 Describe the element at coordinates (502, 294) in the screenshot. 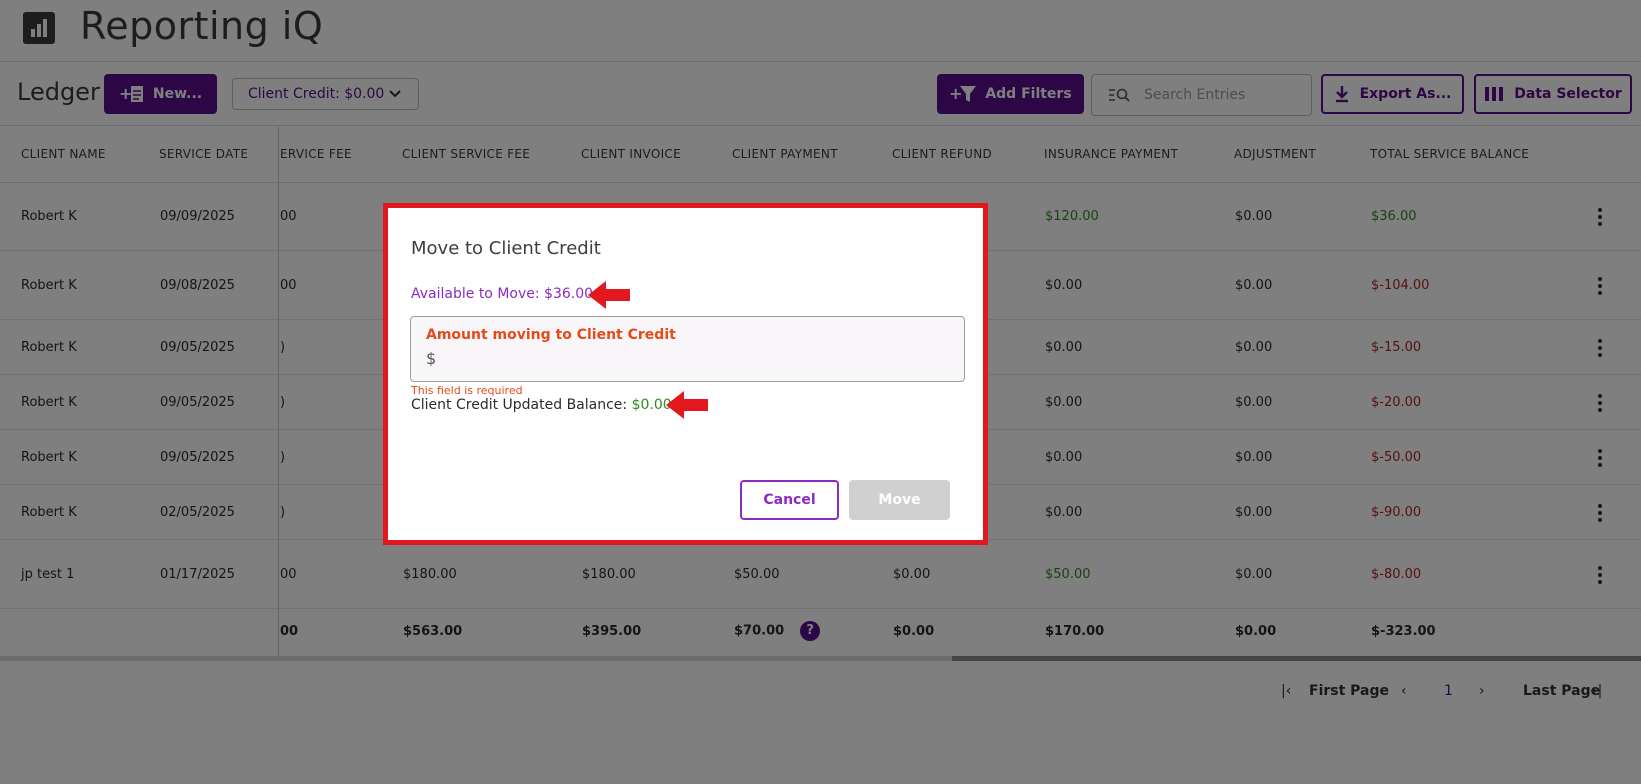

I see `available-to-move: Available to Move: $36.00` at that location.